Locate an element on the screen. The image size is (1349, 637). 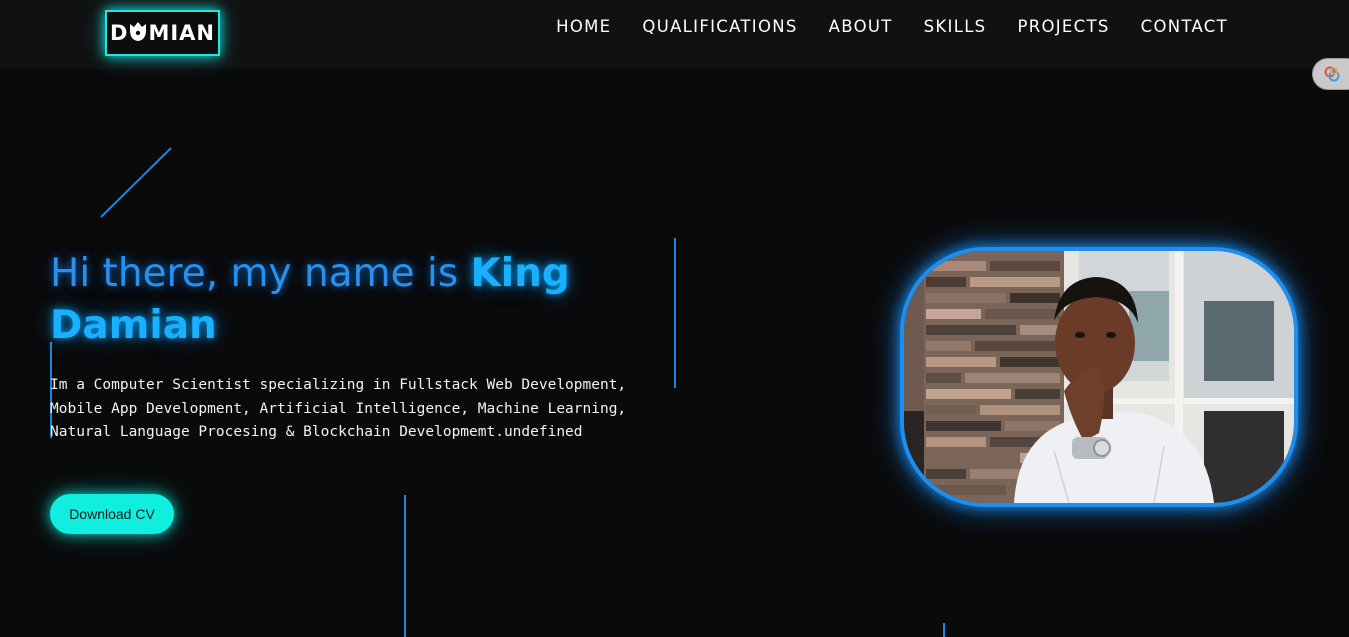
hero-greeting: Hi there, my name is is located at coordinates (260, 273).